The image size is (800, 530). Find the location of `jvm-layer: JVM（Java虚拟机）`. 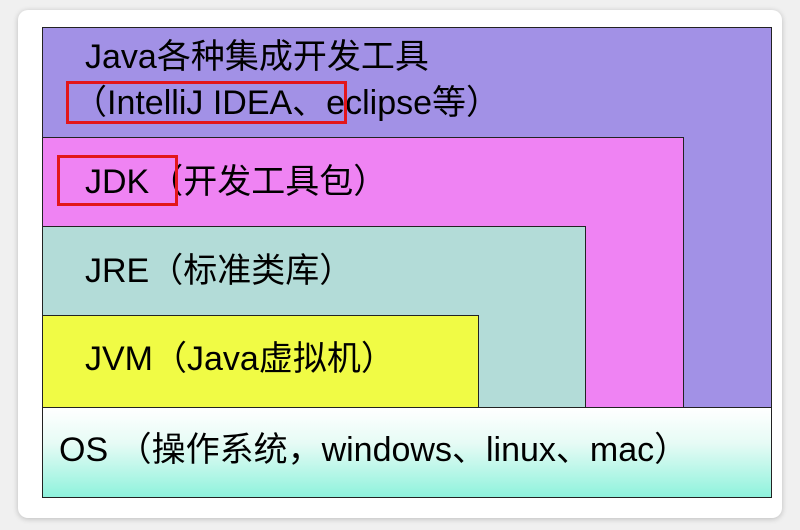

jvm-layer: JVM（Java虚拟机） is located at coordinates (260, 361).